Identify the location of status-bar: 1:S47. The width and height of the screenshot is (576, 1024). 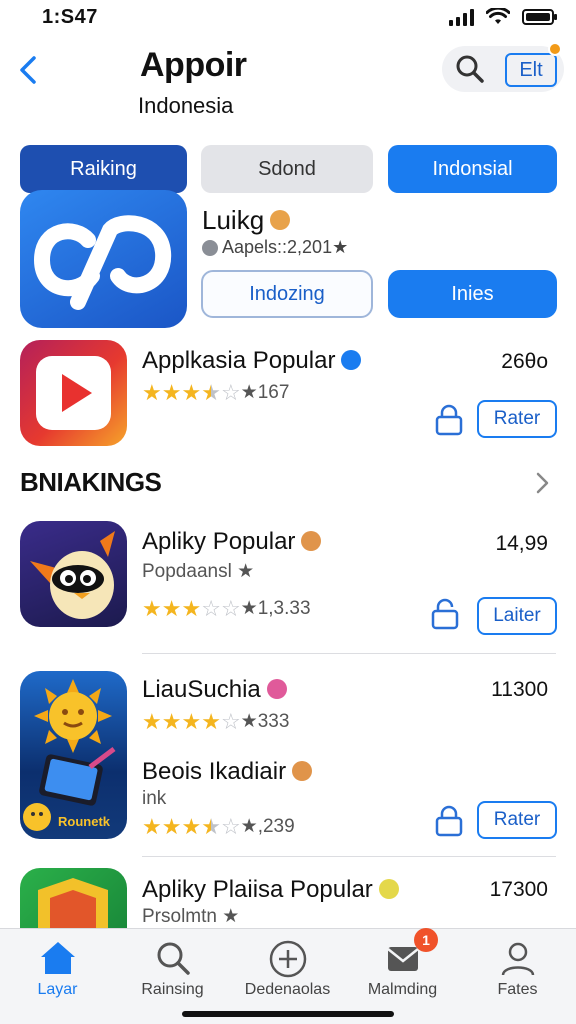
(288, 20).